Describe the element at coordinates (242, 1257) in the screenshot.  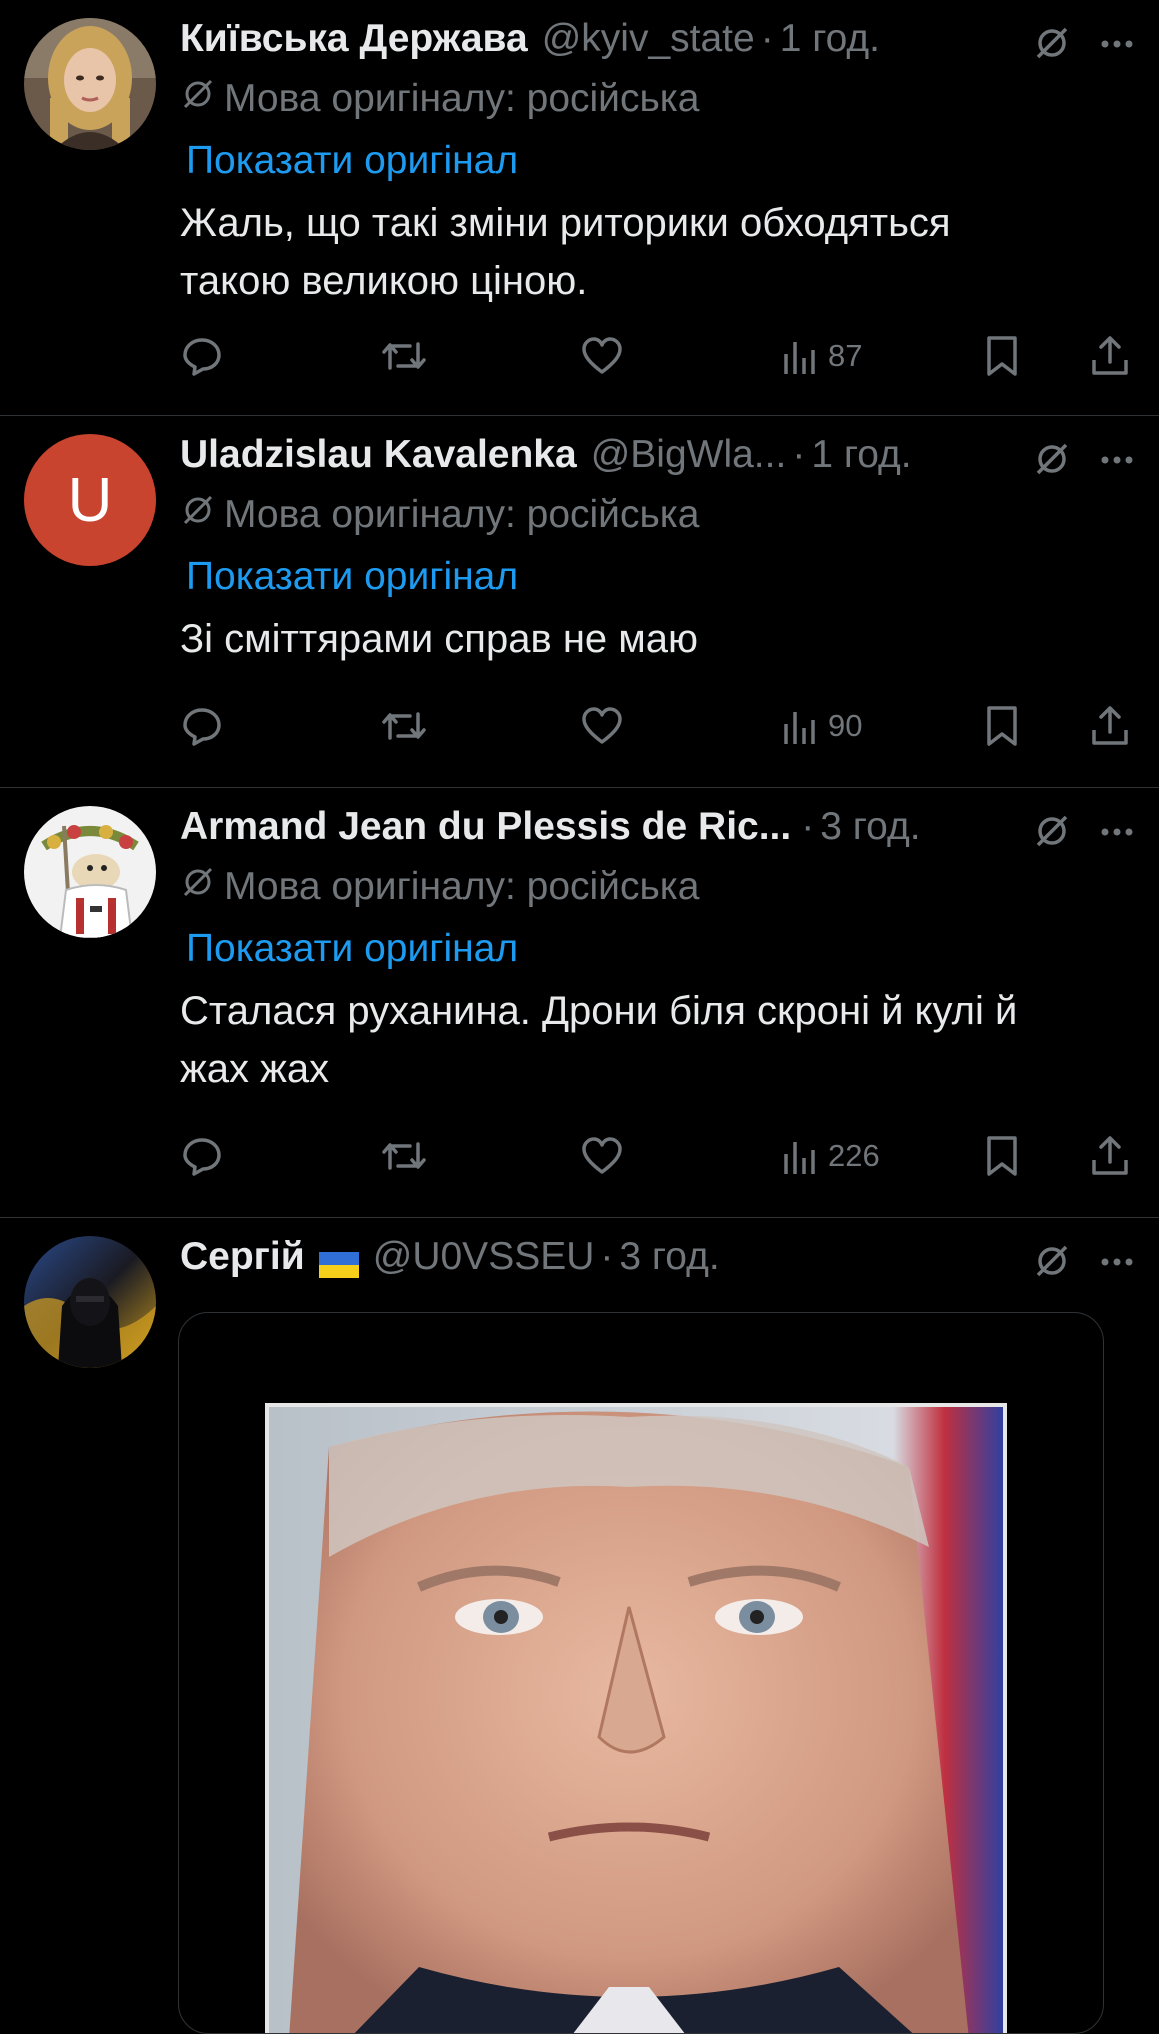
I see `author-name: Сергій` at that location.